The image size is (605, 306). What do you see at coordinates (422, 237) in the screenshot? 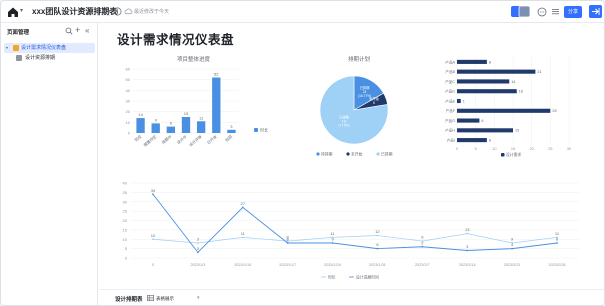
I see `data-label: 9` at bounding box center [422, 237].